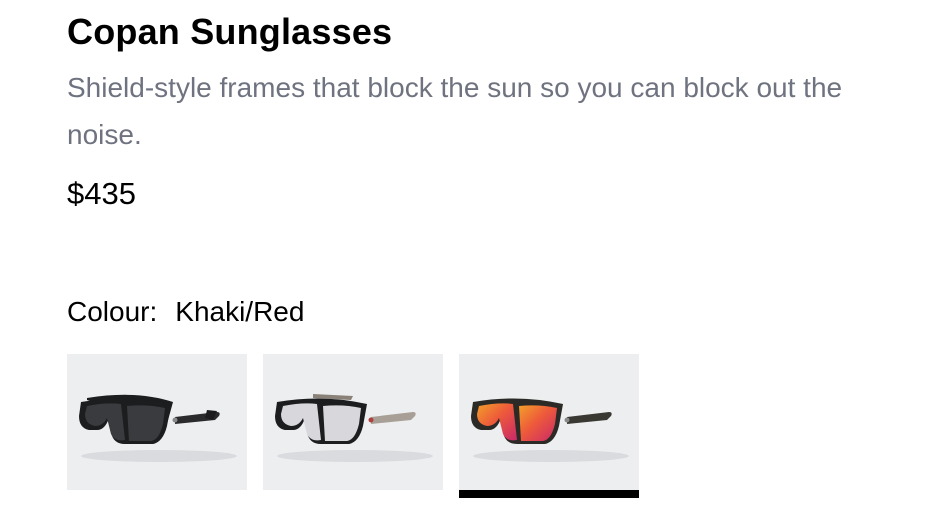 Image resolution: width=952 pixels, height=513 pixels. I want to click on colour-selection-label: Colour: Khaki/Red, so click(185, 312).